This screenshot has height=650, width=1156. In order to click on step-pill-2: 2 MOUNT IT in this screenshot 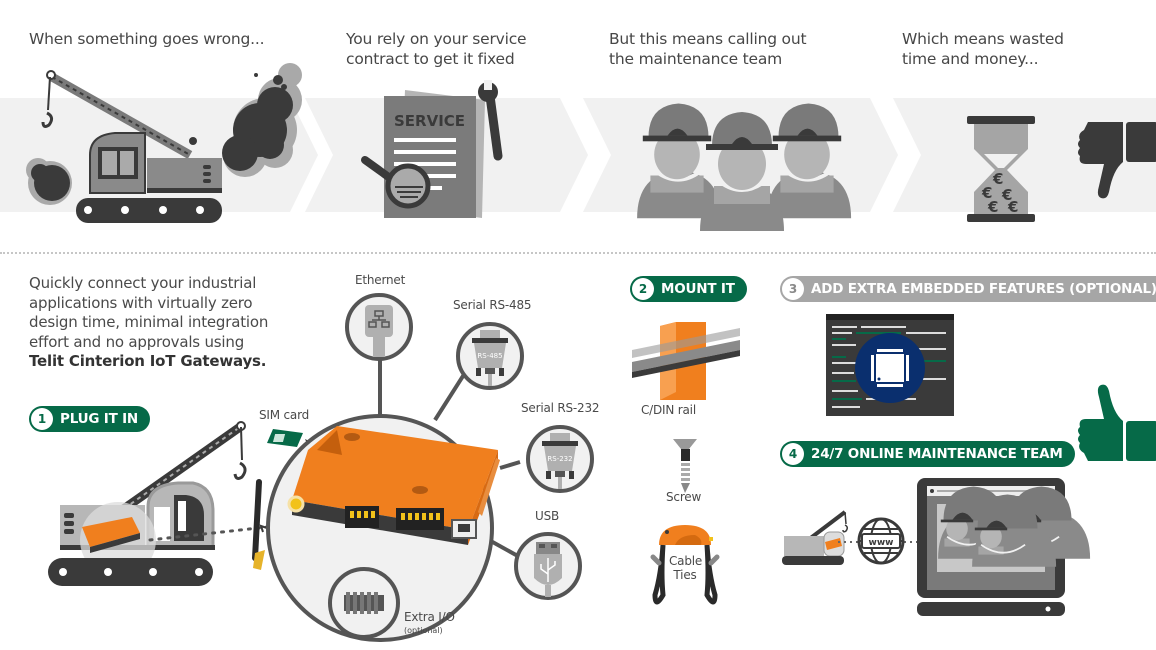, I will do `click(688, 289)`.